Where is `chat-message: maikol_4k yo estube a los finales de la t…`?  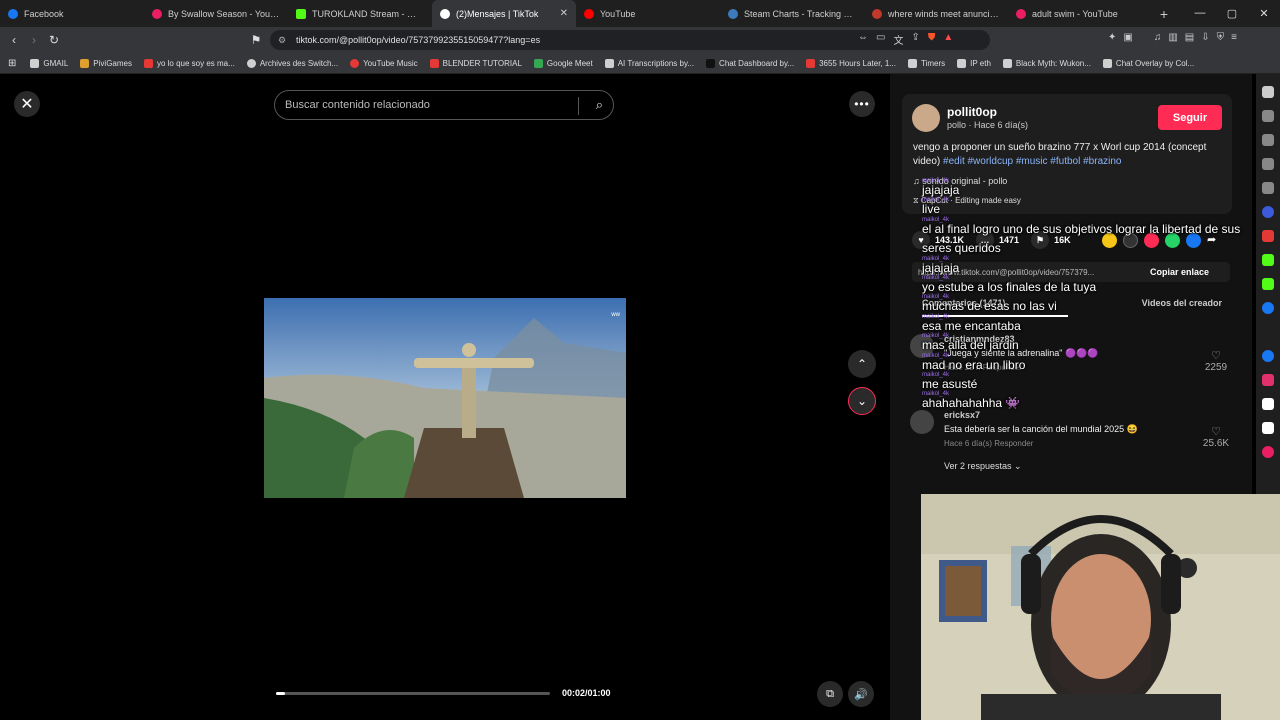
chat-message: maikol_4k yo estube a los finales de la t… is located at coordinates (1009, 284).